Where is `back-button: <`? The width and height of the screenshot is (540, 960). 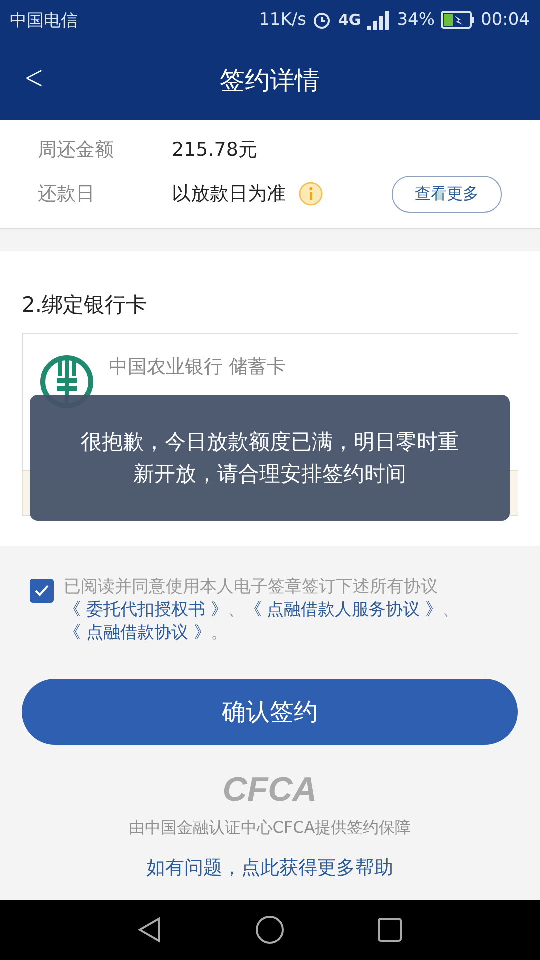
back-button: < is located at coordinates (34, 78).